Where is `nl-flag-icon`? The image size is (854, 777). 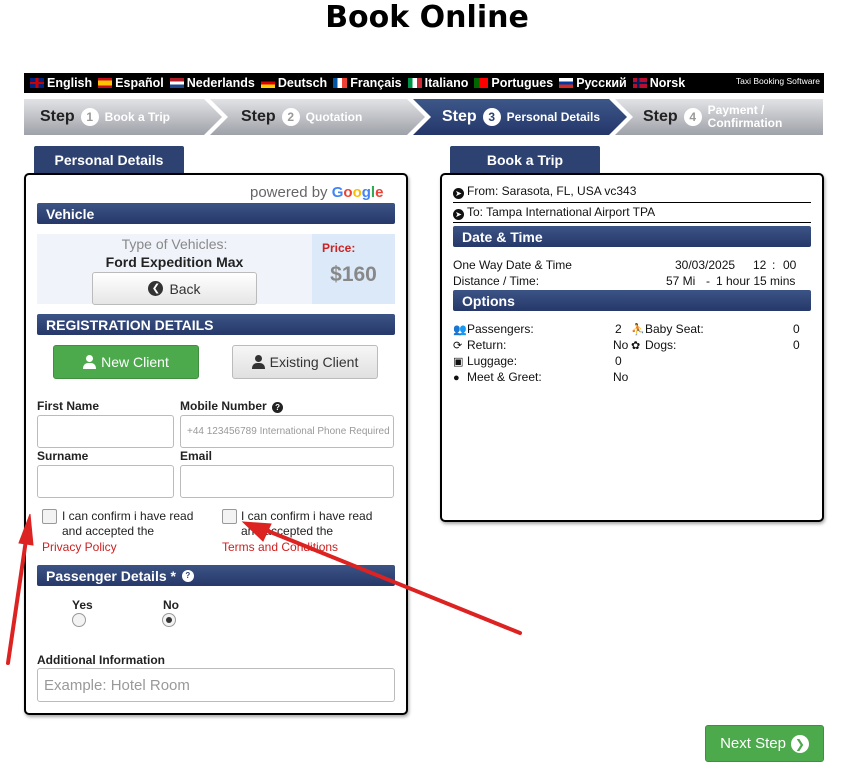 nl-flag-icon is located at coordinates (176, 83).